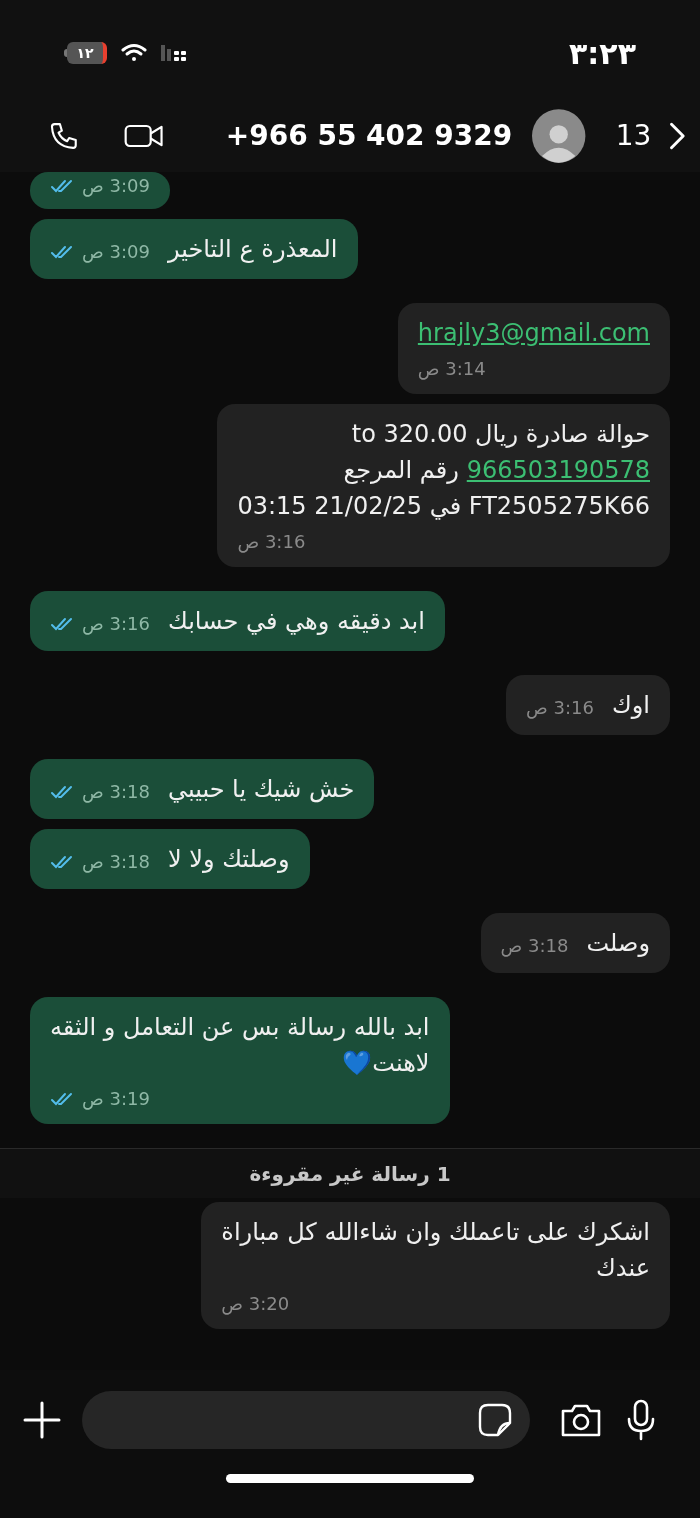 Image resolution: width=700 pixels, height=1518 pixels. What do you see at coordinates (240, 1027) in the screenshot?
I see `message-text: ابد بالله رسالة بس عن التعامل و الثقه` at bounding box center [240, 1027].